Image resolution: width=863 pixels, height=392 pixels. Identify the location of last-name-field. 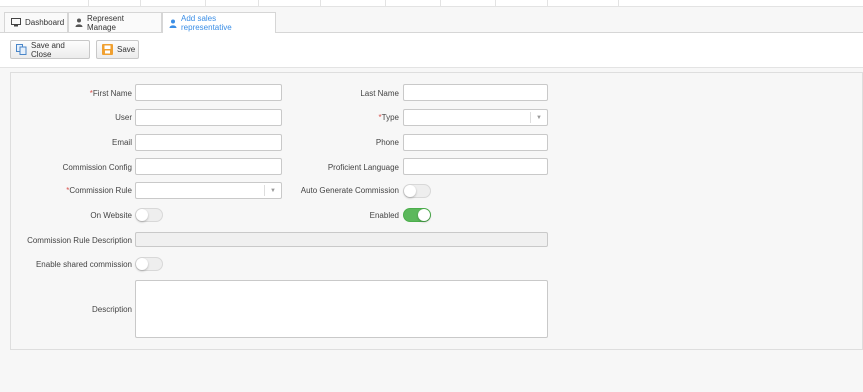
(475, 92).